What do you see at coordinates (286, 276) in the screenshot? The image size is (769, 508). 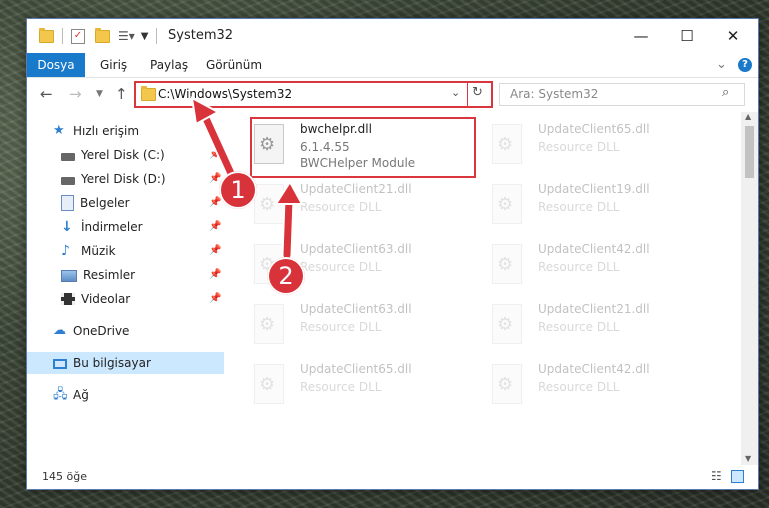 I see `step-2-badge: 2` at bounding box center [286, 276].